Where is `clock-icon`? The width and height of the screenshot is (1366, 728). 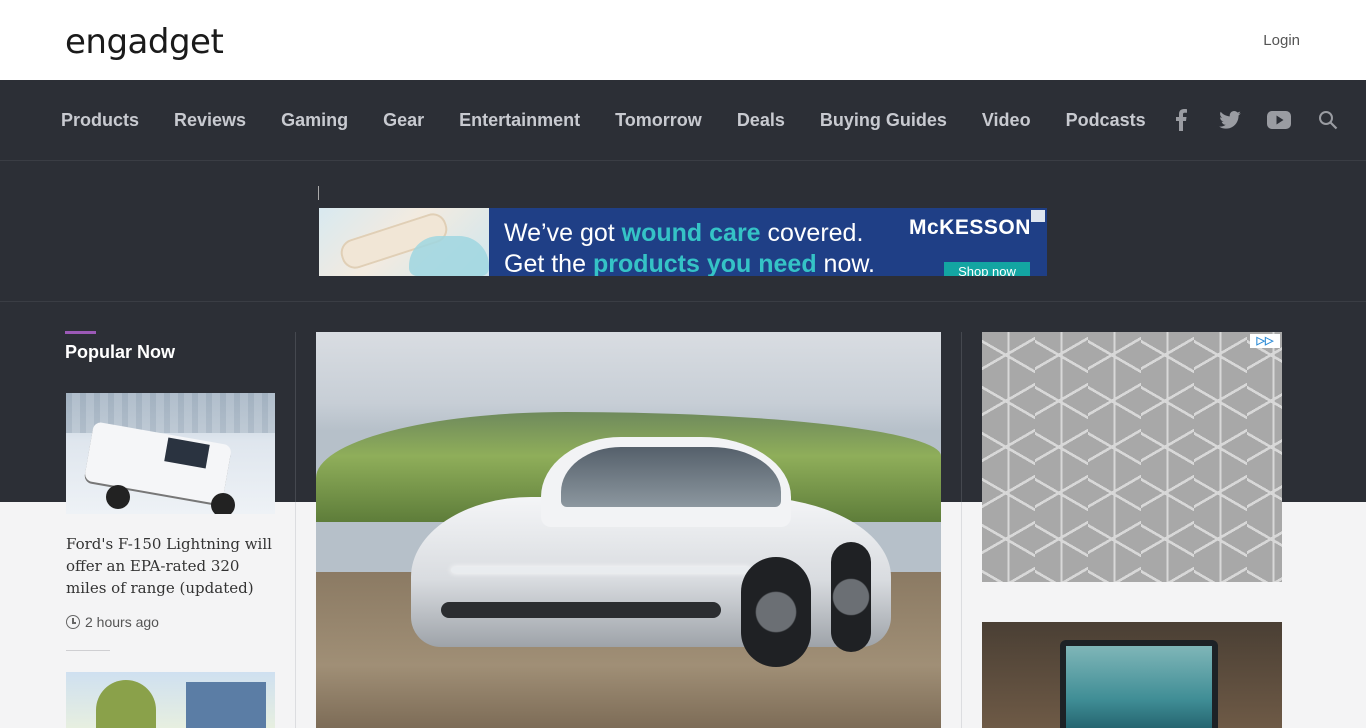
clock-icon is located at coordinates (73, 622).